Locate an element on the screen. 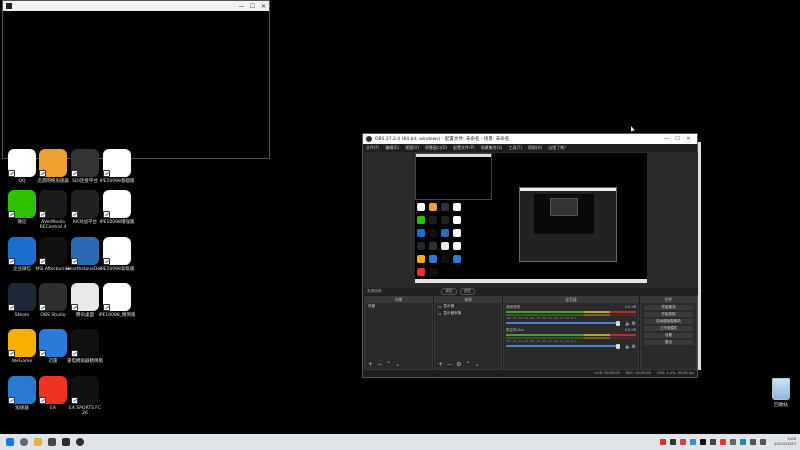  scene-item-label: 场景 is located at coordinates (372, 306).